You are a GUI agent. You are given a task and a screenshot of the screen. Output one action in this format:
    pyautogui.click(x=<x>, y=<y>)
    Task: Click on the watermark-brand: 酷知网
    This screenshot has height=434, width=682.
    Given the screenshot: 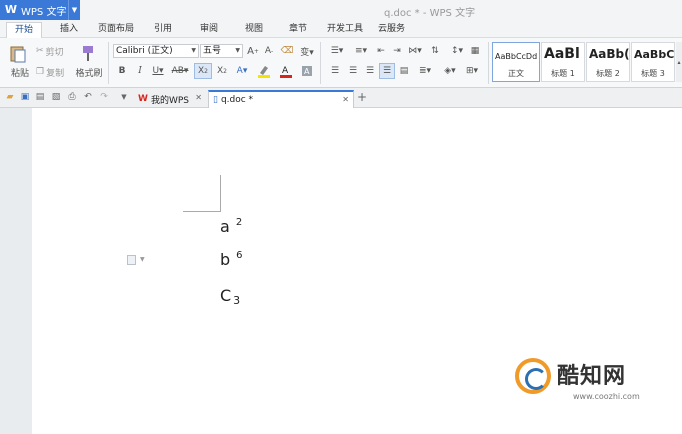 What is the action you would take?
    pyautogui.click(x=592, y=376)
    